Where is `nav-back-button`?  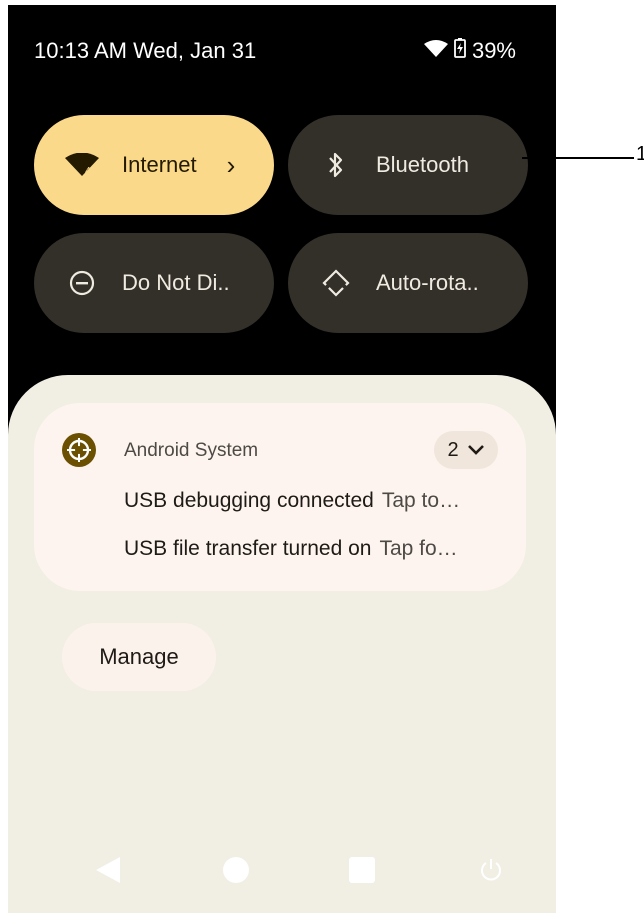 nav-back-button is located at coordinates (108, 872).